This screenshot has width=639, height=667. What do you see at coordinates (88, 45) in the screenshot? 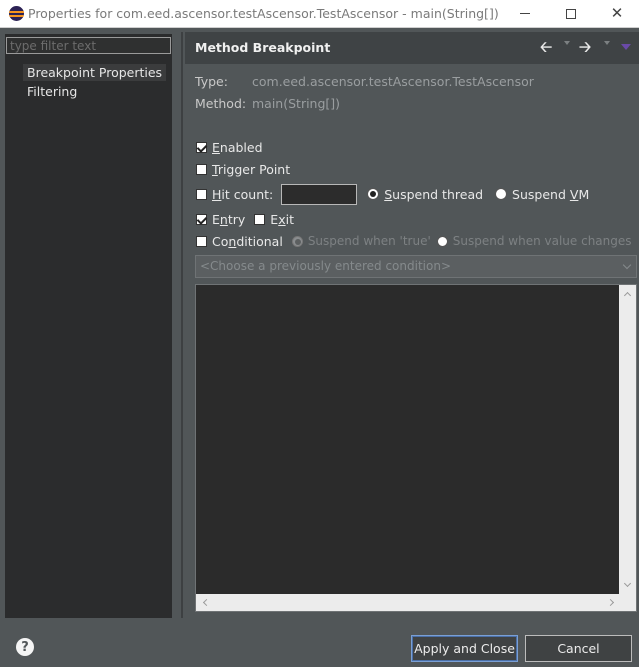
I see `filter-input` at bounding box center [88, 45].